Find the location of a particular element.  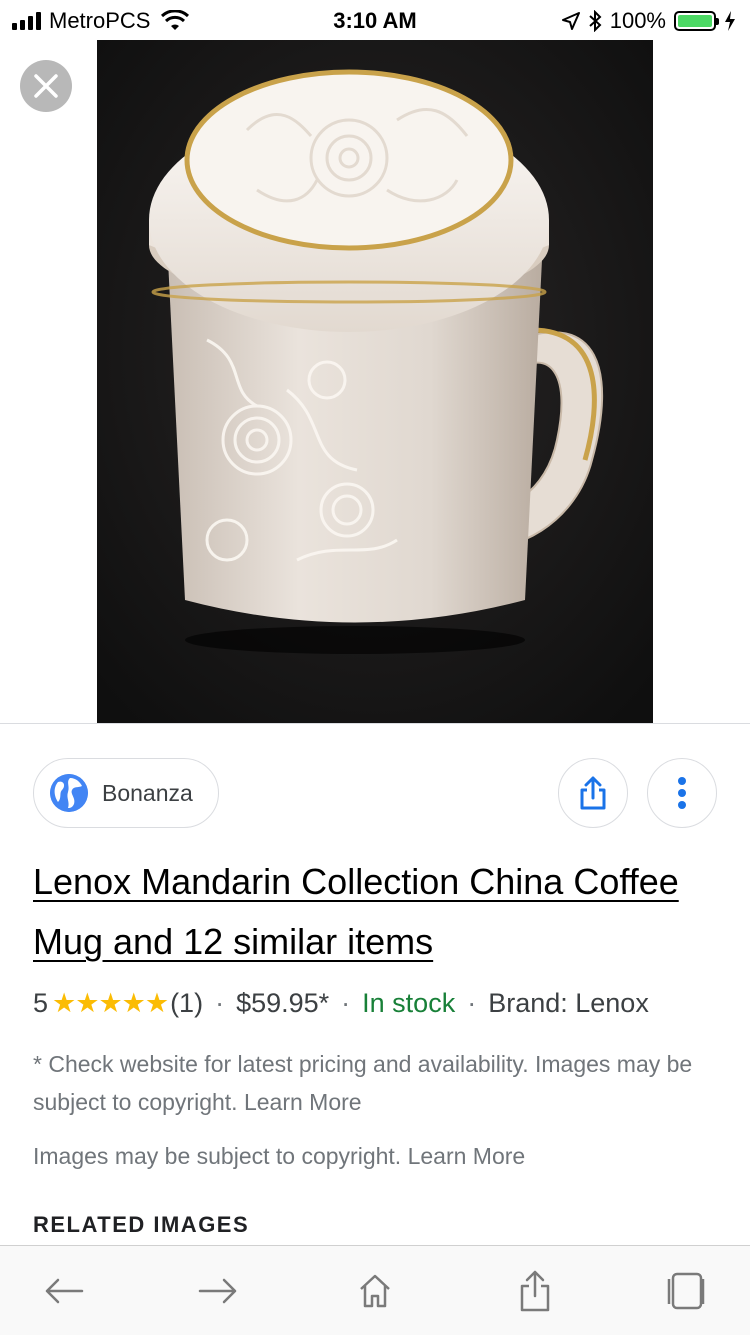

status-right: 100% is located at coordinates (648, 21).